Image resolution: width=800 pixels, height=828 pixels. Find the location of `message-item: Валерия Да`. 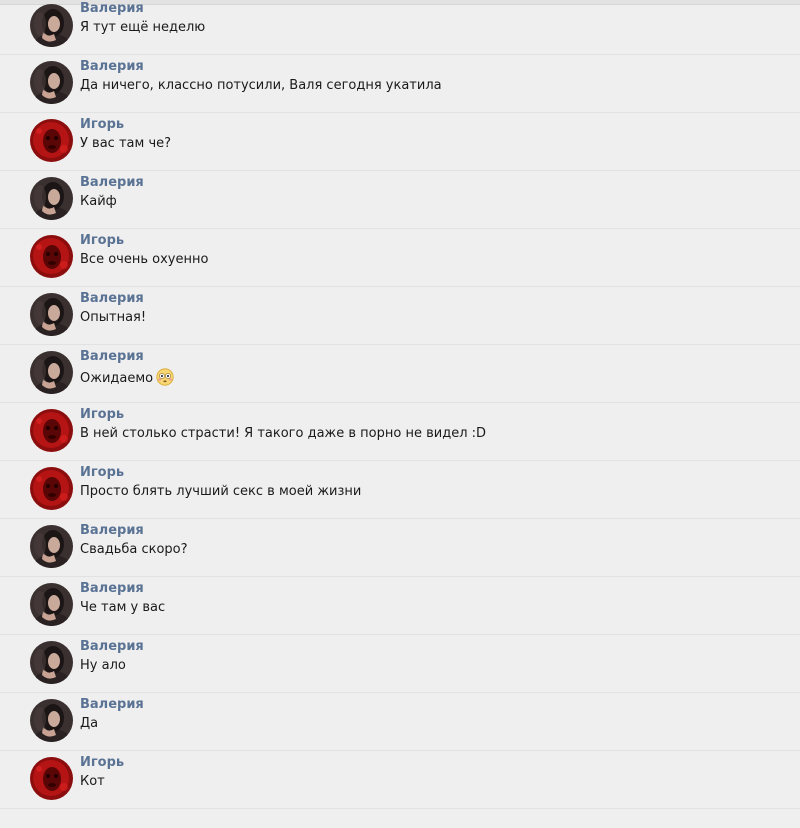

message-item: Валерия Да is located at coordinates (400, 722).